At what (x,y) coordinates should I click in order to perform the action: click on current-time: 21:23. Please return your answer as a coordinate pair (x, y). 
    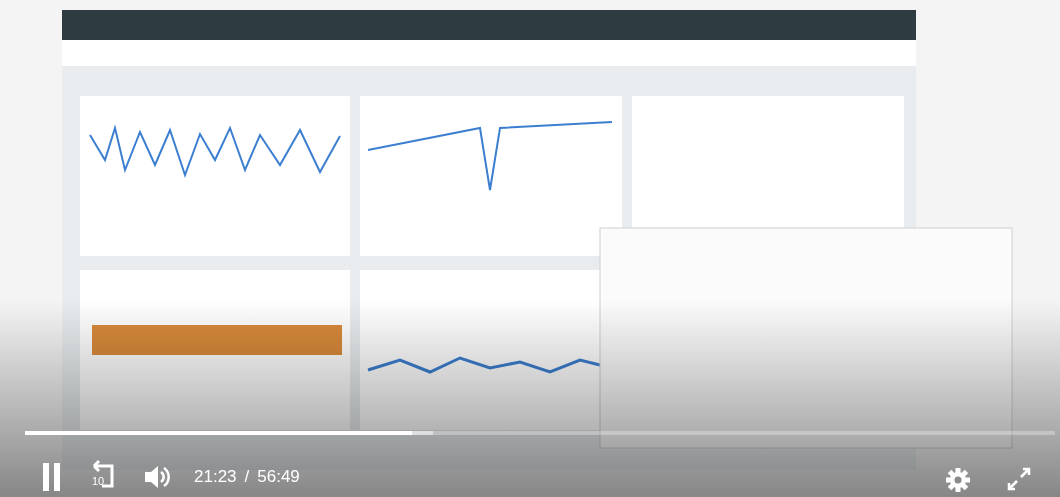
    Looking at the image, I should click on (215, 477).